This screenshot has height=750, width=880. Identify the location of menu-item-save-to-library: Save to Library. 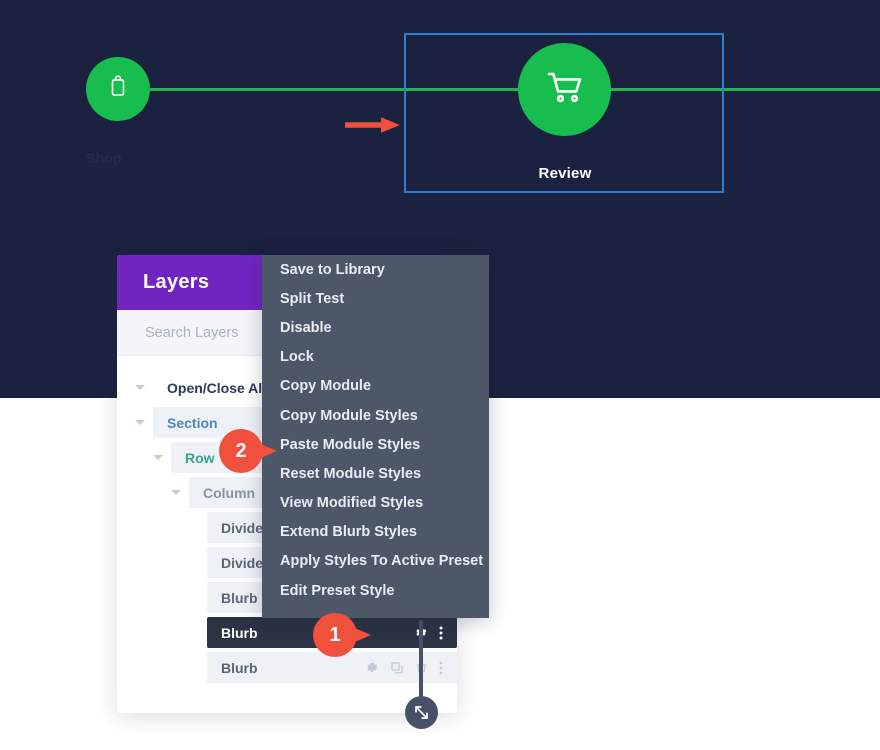
(375, 269).